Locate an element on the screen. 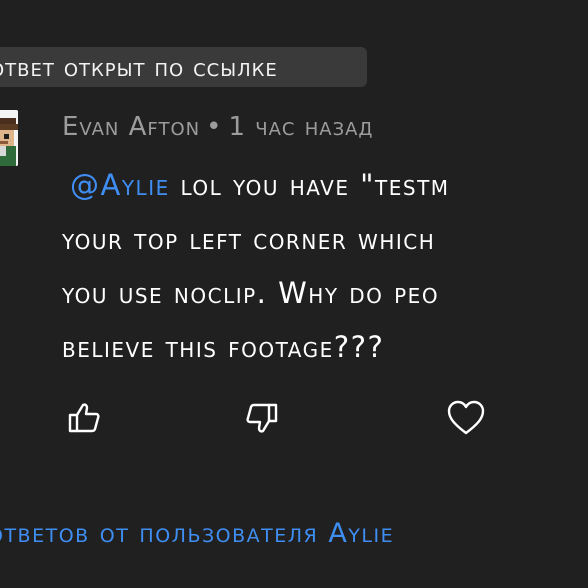 The image size is (588, 588). thumbs-down-icon is located at coordinates (262, 418).